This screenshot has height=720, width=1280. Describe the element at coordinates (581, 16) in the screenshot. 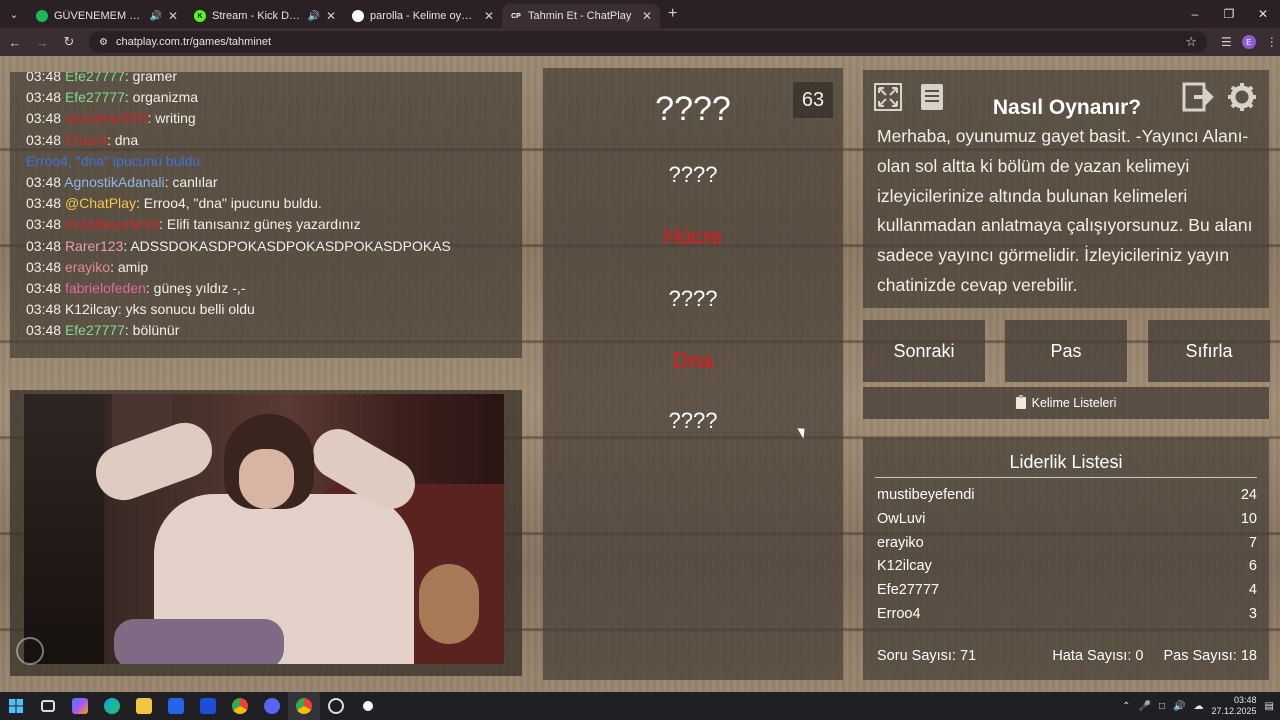

I see `browser-tab: CP Tahmin Et - ChatPlay ✕` at that location.